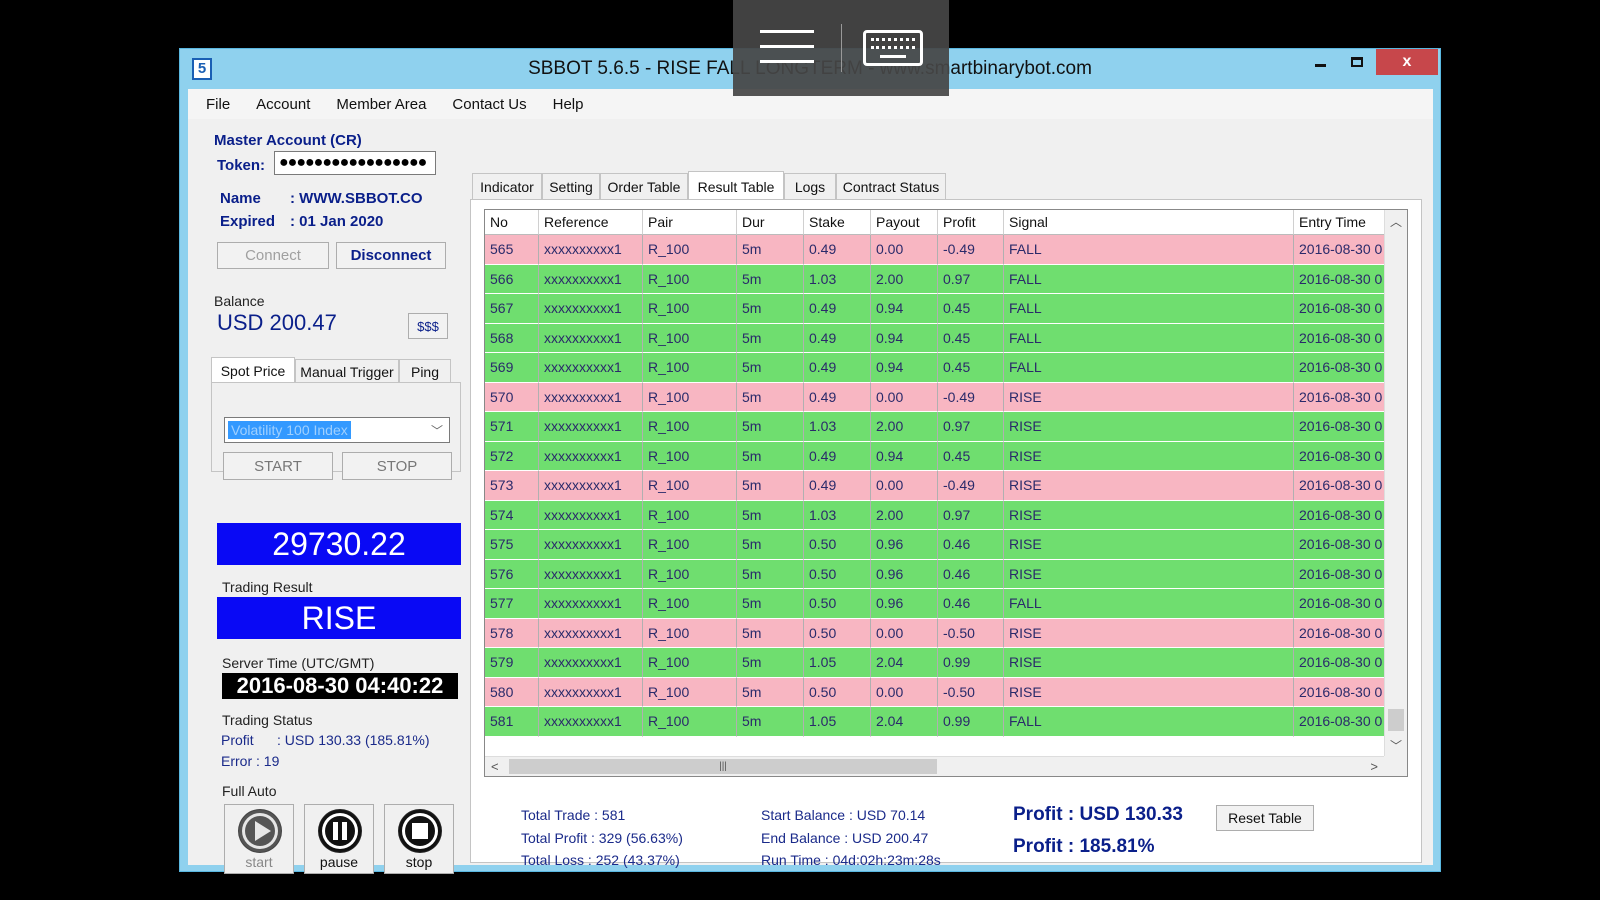 This screenshot has height=900, width=1600. What do you see at coordinates (283, 104) in the screenshot?
I see `menu-account: Account` at bounding box center [283, 104].